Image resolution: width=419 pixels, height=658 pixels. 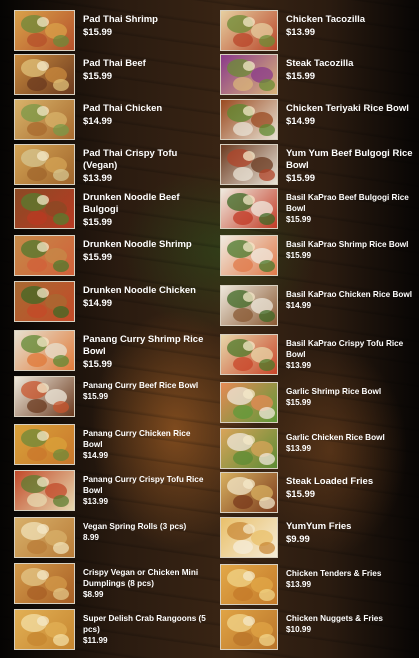 What do you see at coordinates (350, 250) in the screenshot?
I see `menu-item-info: Basil KaPrao Shrimp Rice Bowl $15.99` at bounding box center [350, 250].